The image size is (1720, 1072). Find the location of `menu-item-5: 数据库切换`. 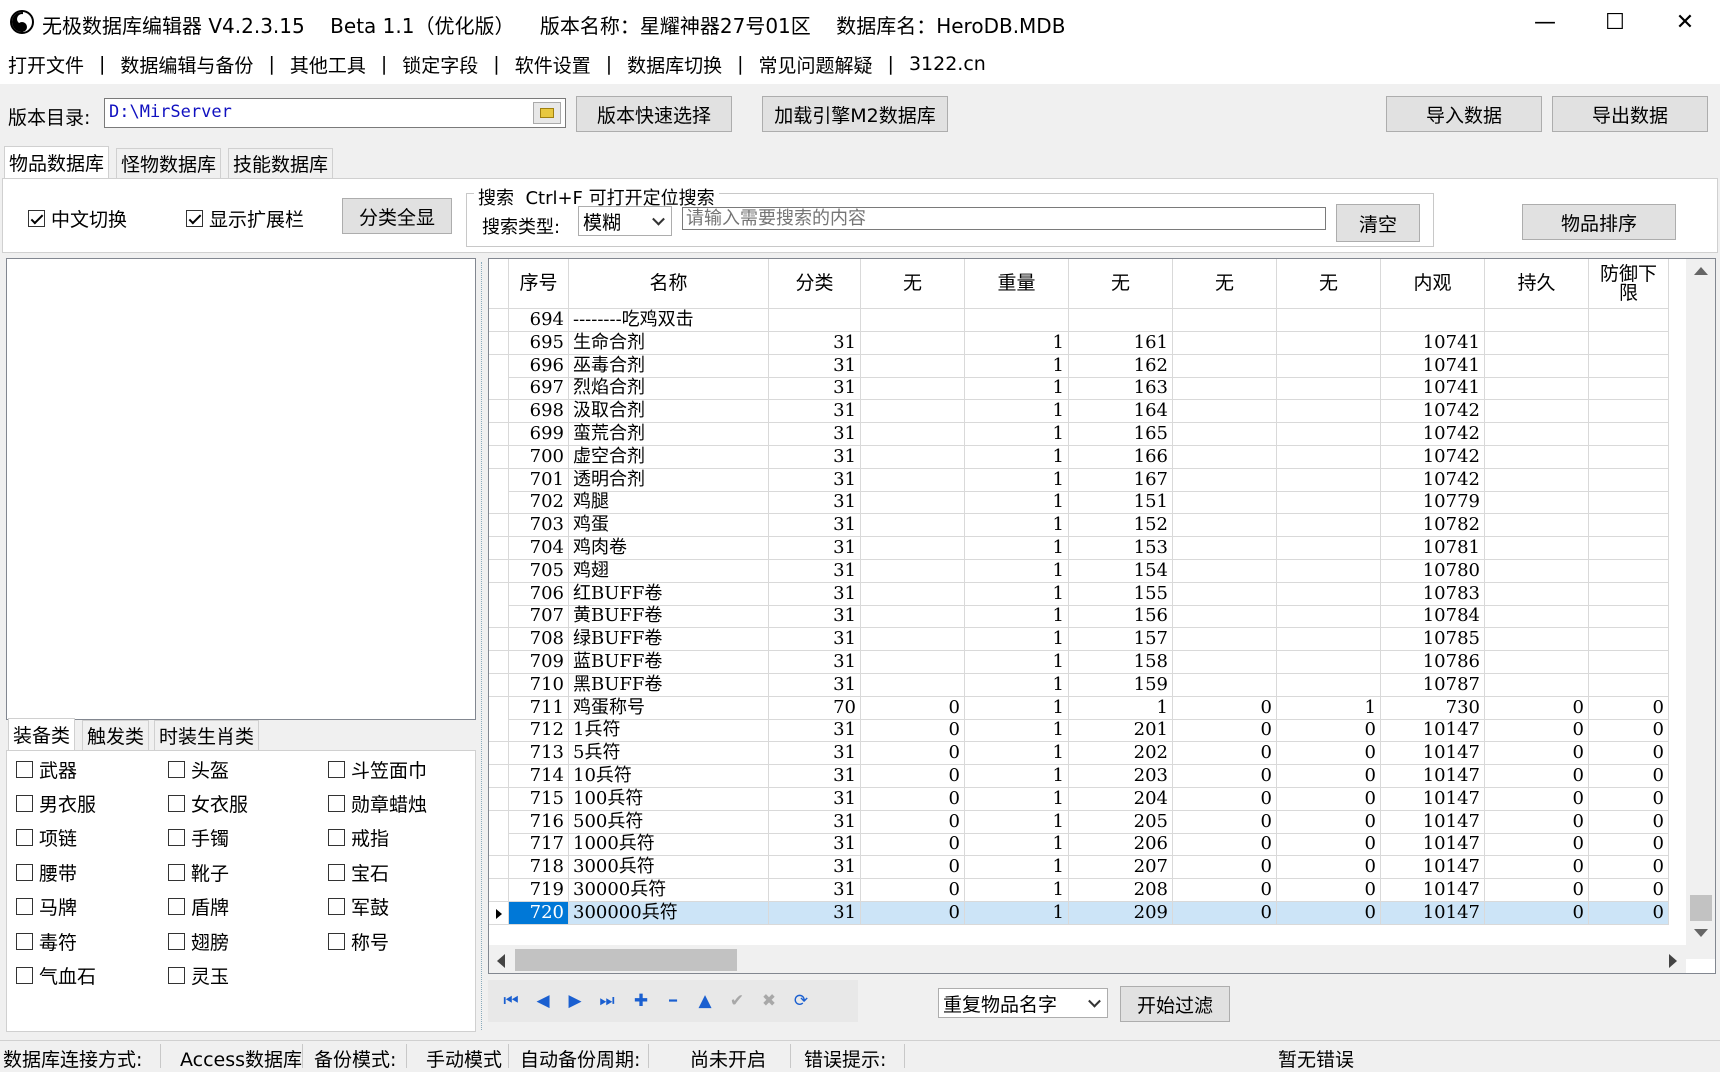

menu-item-5: 数据库切换 is located at coordinates (674, 64).